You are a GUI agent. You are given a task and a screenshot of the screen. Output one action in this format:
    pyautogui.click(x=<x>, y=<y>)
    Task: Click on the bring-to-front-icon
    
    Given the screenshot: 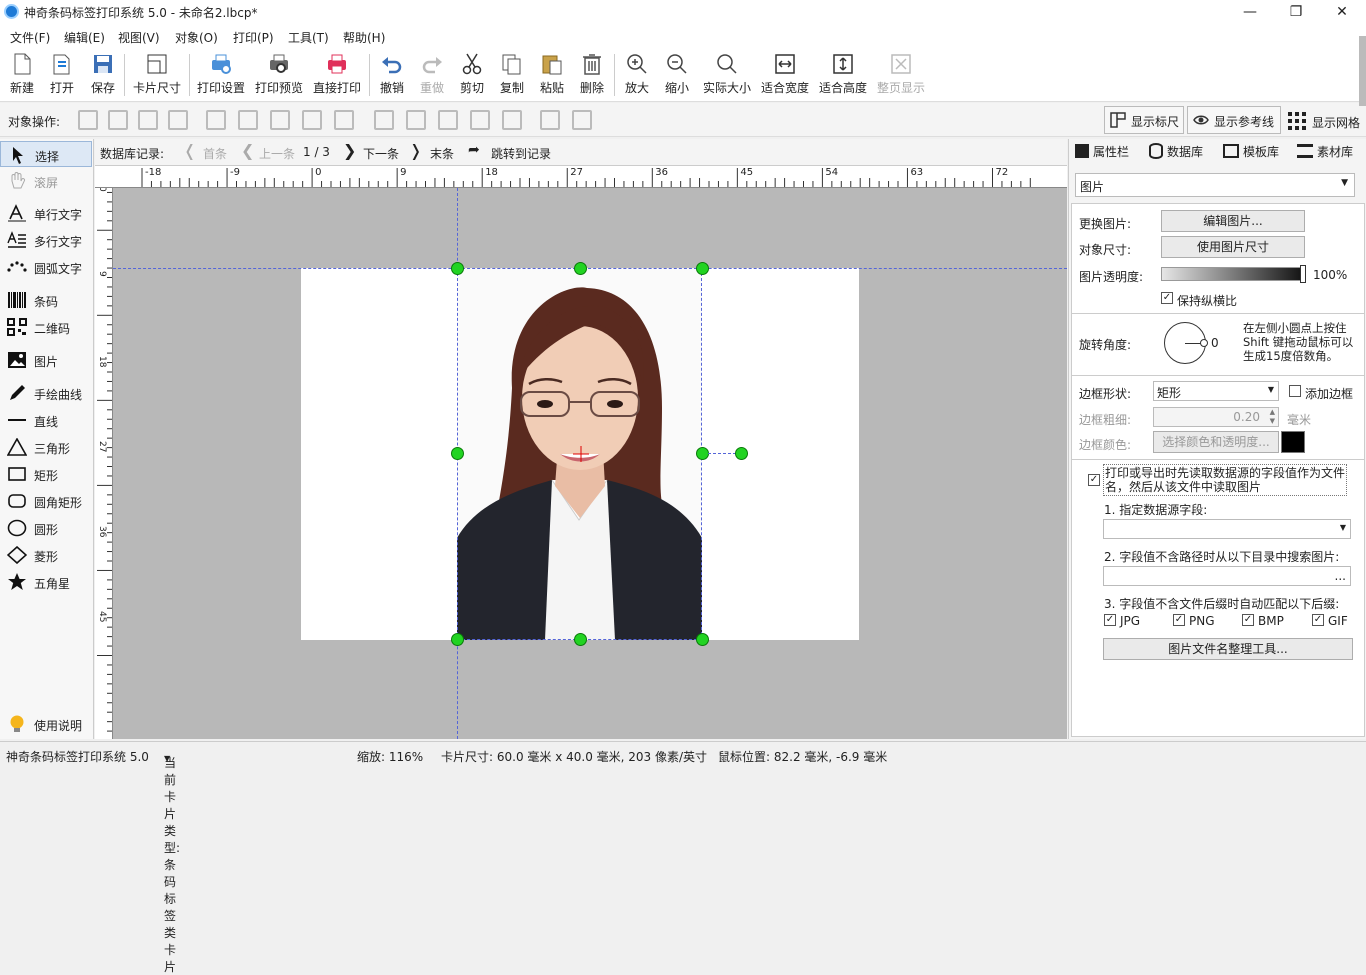 What is the action you would take?
    pyautogui.click(x=88, y=120)
    